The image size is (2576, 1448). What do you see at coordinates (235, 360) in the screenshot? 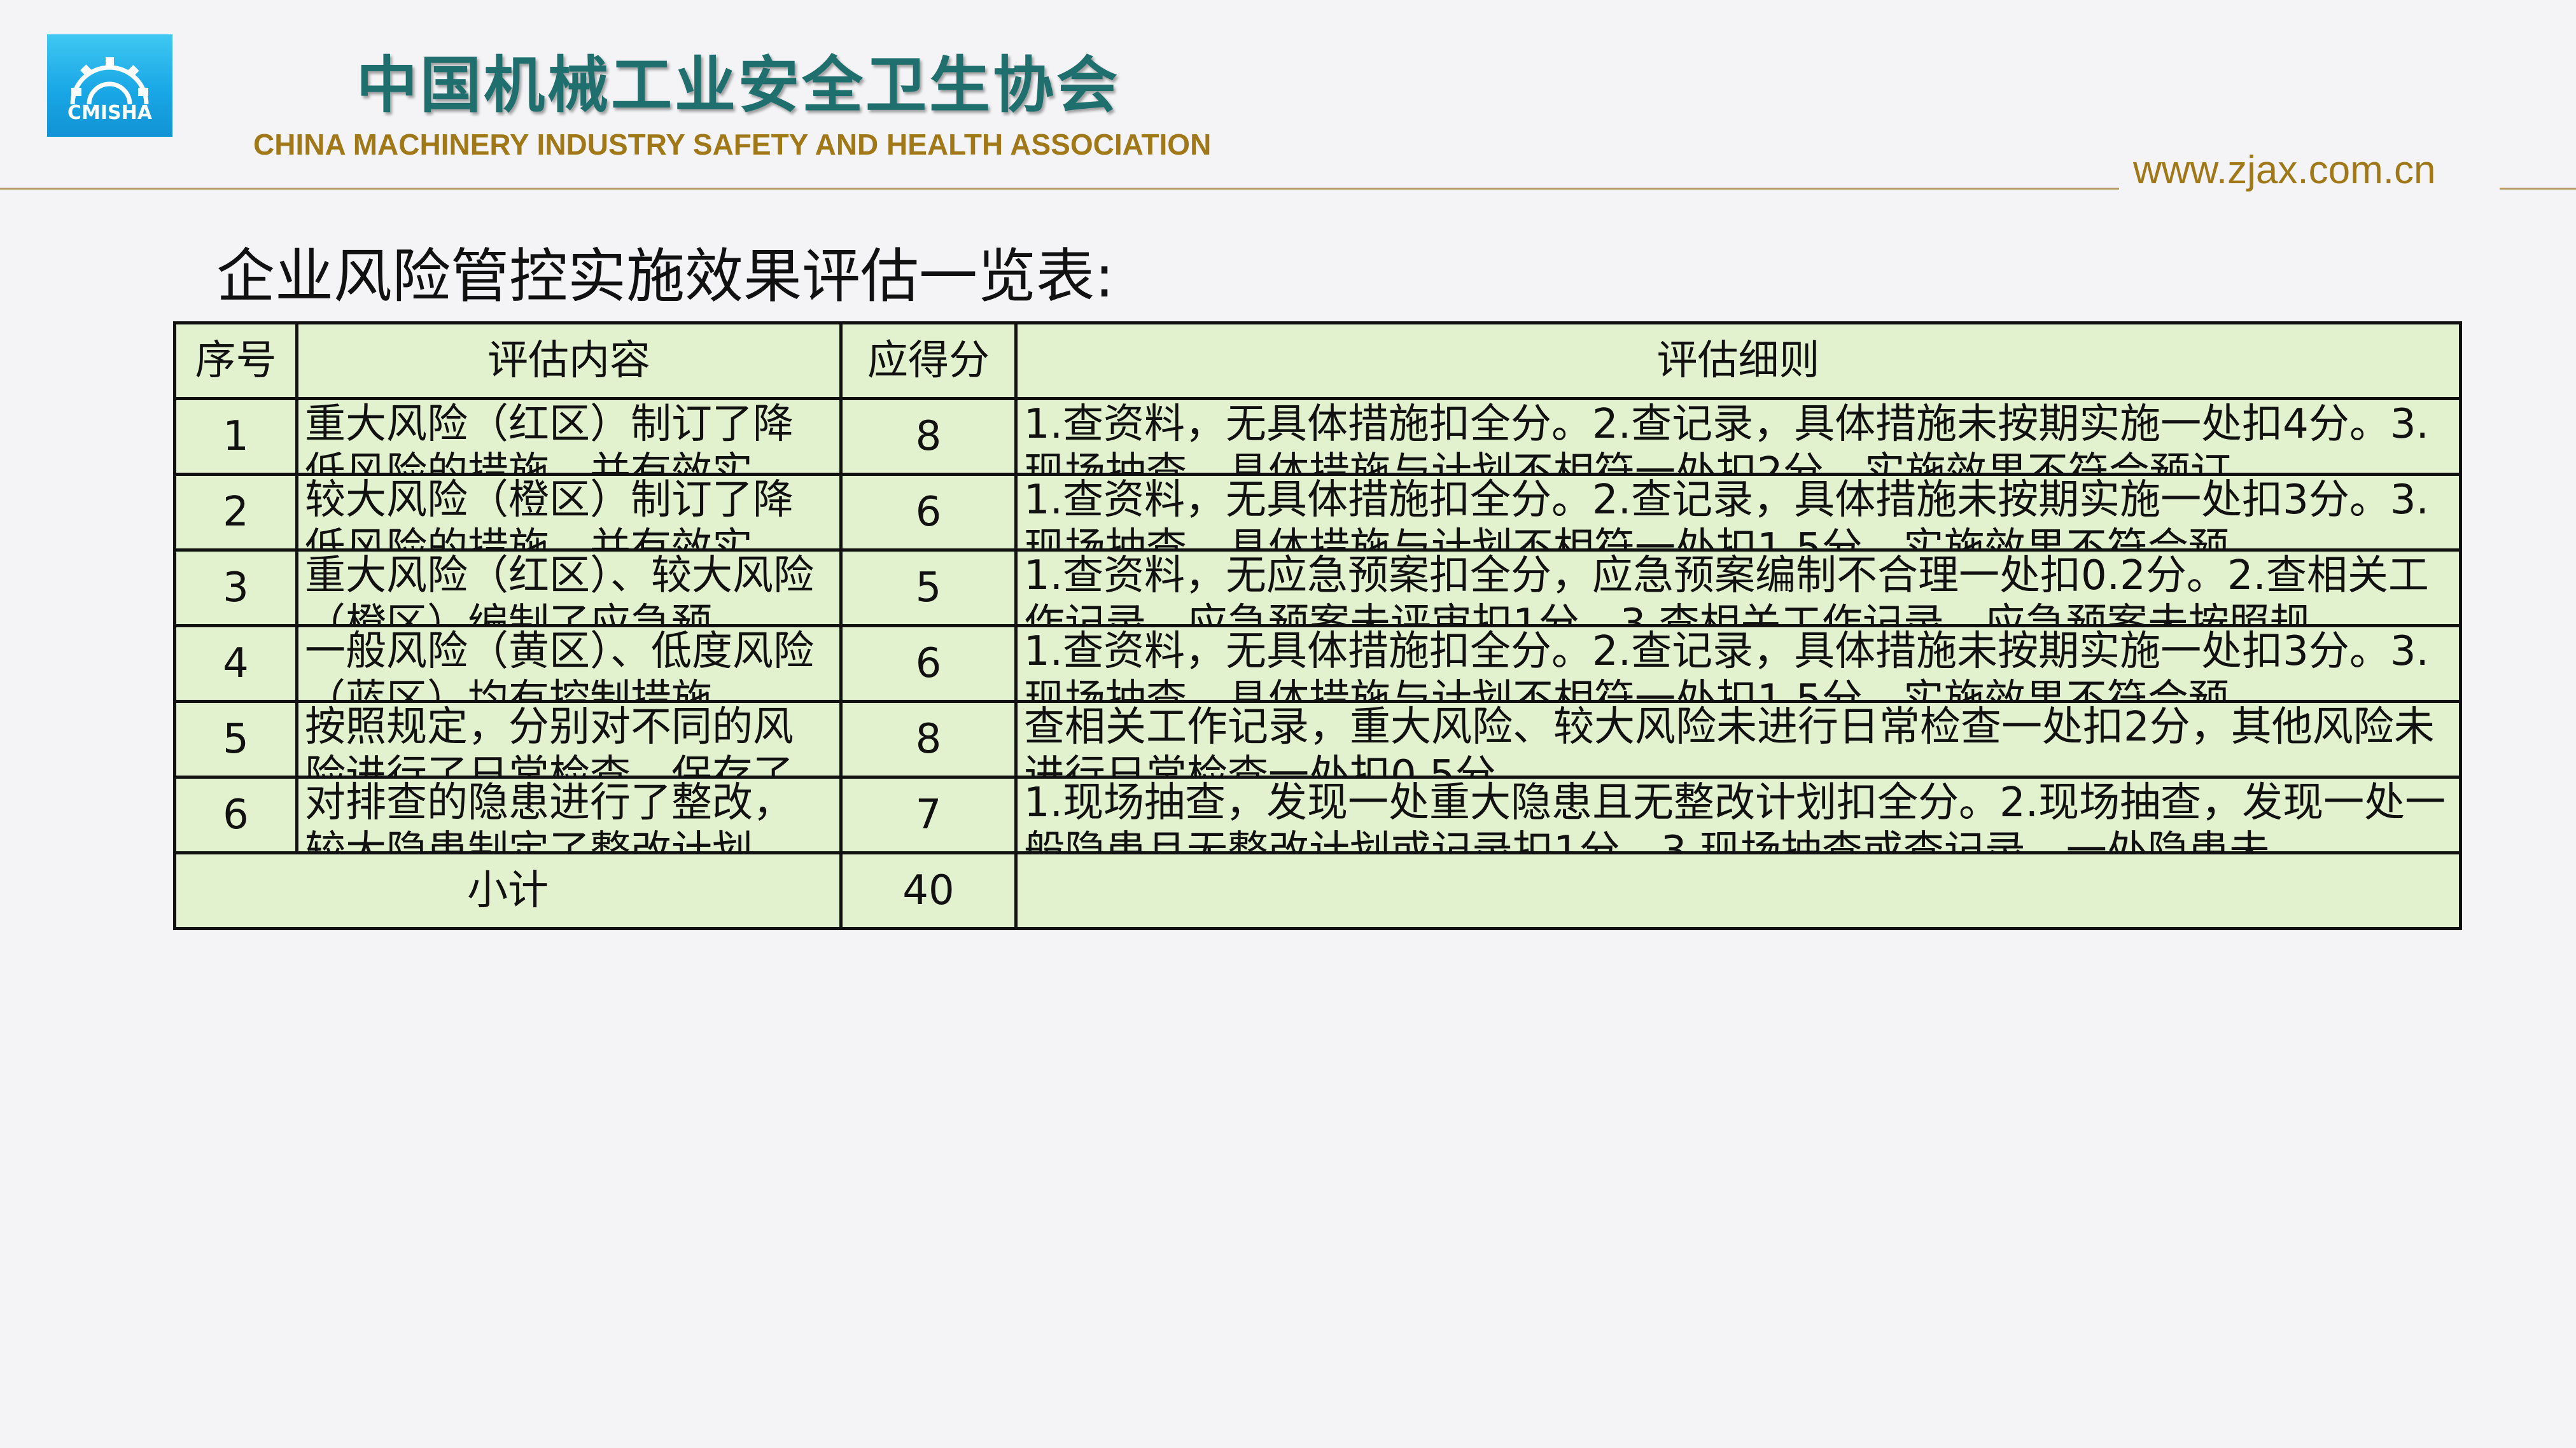
I see `header-no: 序号` at bounding box center [235, 360].